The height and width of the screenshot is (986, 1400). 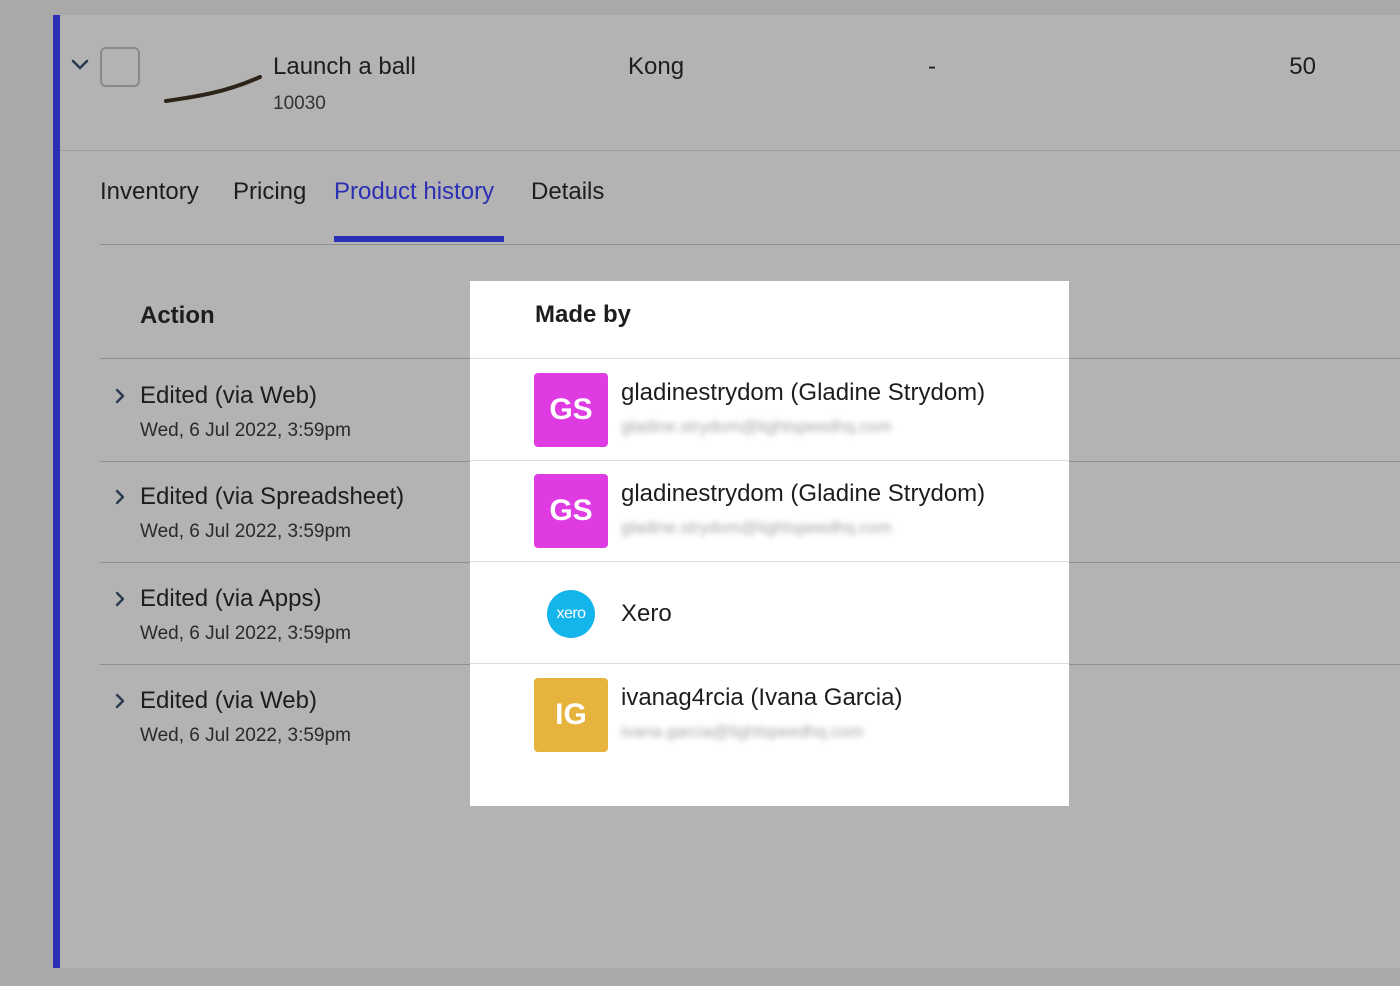 What do you see at coordinates (299, 103) in the screenshot?
I see `product-sku: 10030` at bounding box center [299, 103].